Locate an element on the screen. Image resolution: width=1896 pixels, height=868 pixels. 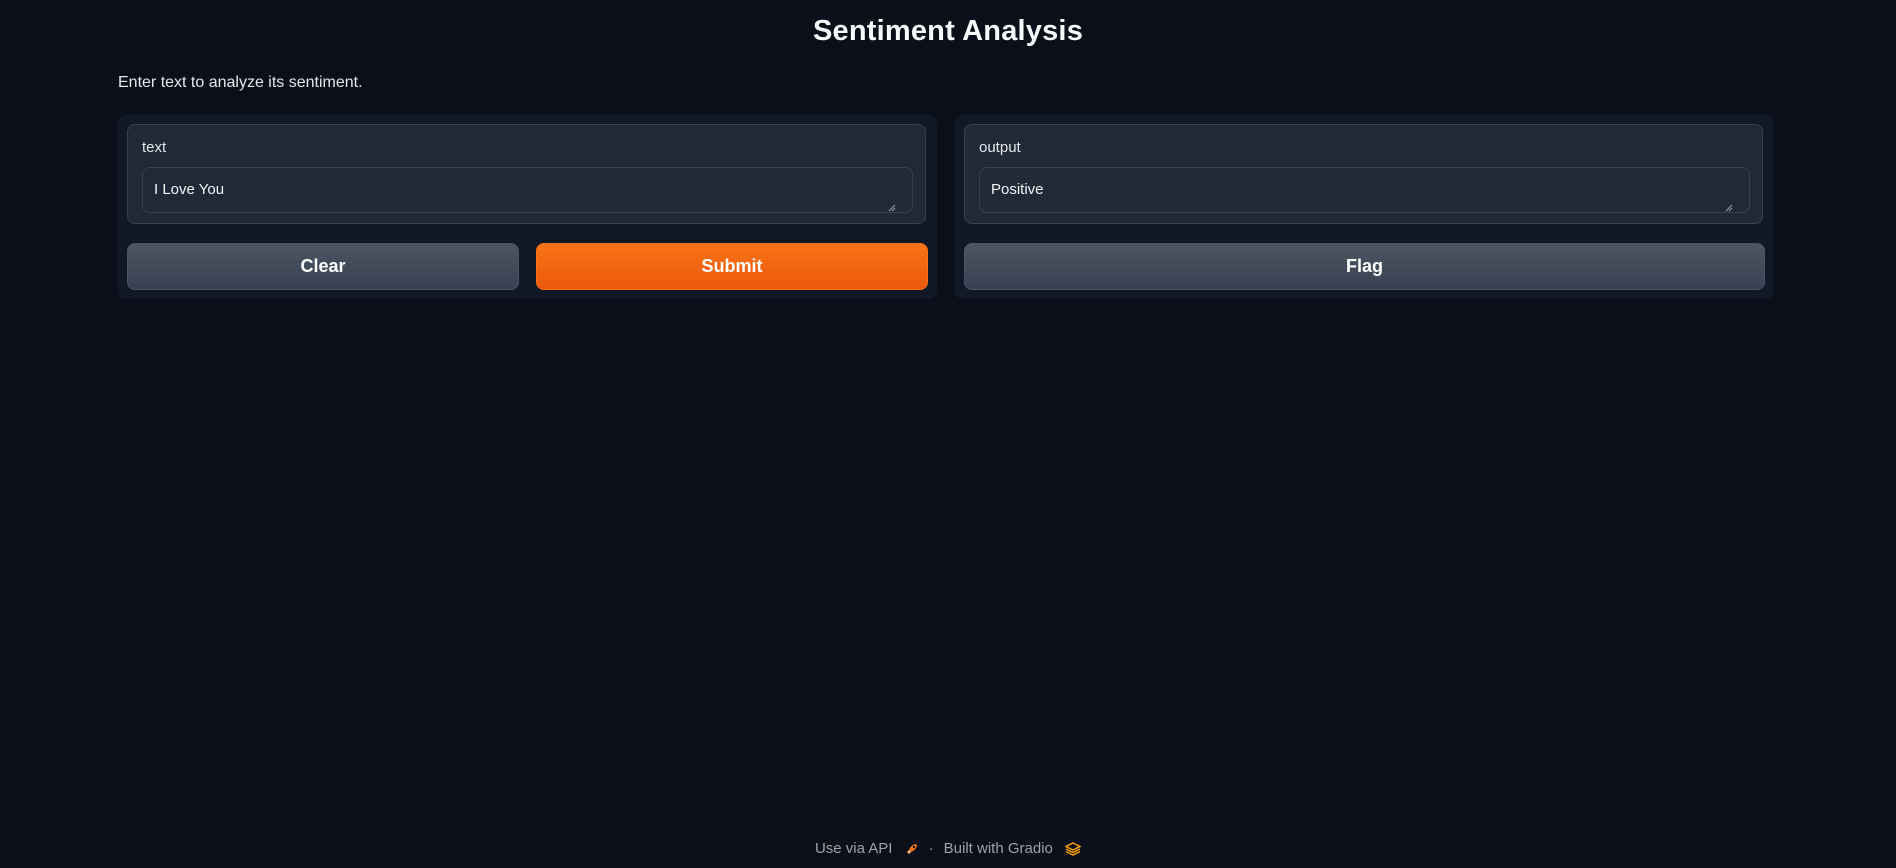
output-label: output is located at coordinates (1000, 147).